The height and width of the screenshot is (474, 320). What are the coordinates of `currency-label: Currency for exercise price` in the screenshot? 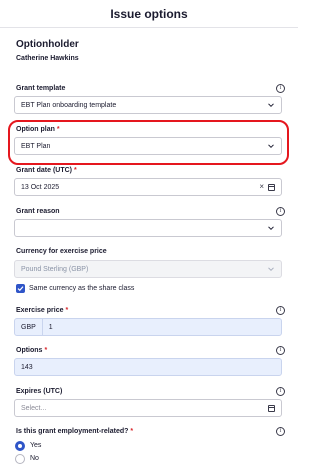 It's located at (61, 251).